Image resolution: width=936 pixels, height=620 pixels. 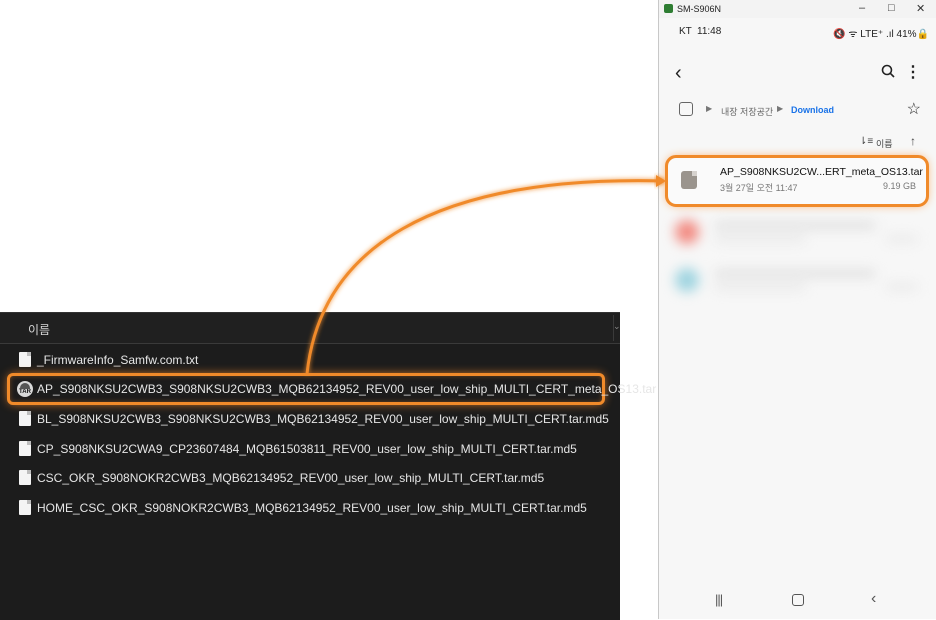 What do you see at coordinates (709, 31) in the screenshot?
I see `clock: 11:48` at bounding box center [709, 31].